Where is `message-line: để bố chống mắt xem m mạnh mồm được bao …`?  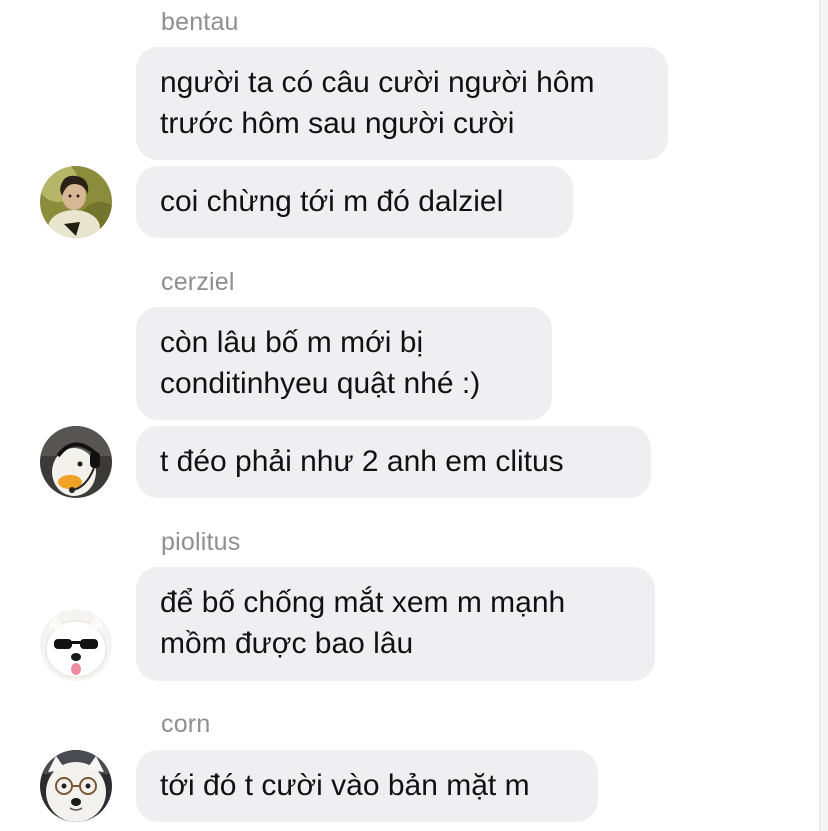
message-line: để bố chống mắt xem m mạnh mồm được bao … is located at coordinates (363, 623).